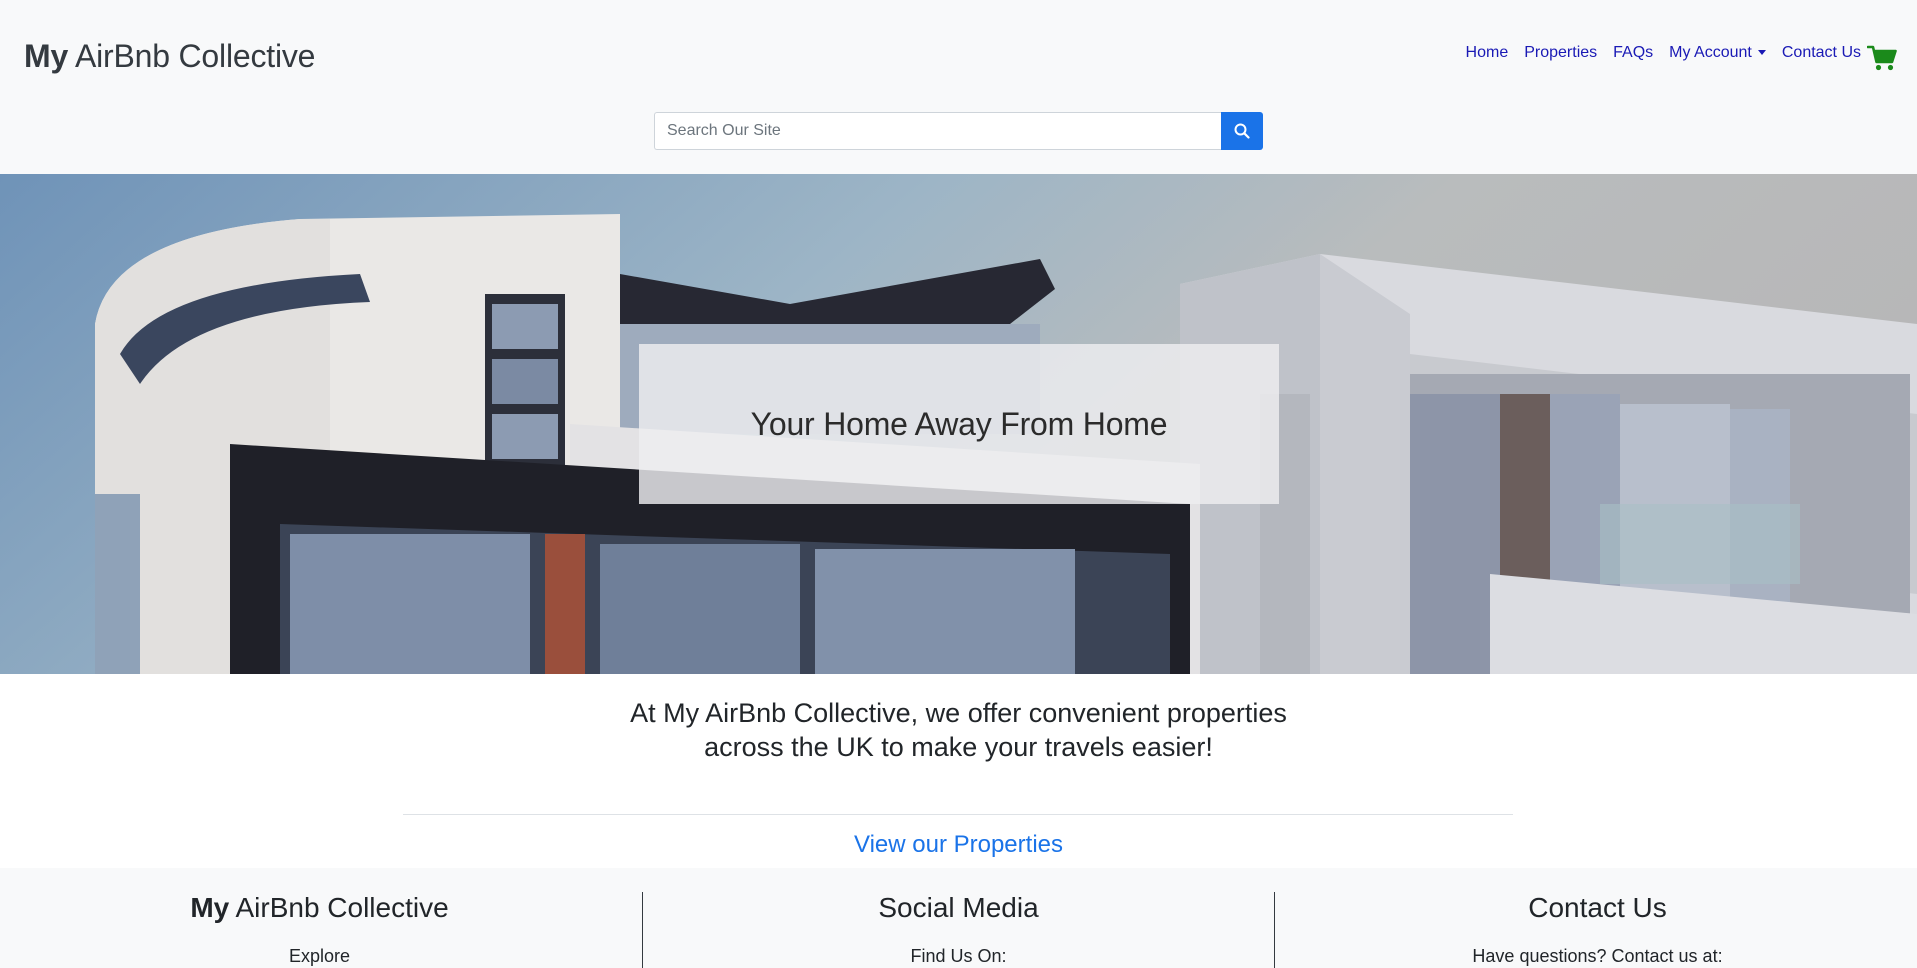 The image size is (1917, 968). What do you see at coordinates (1487, 53) in the screenshot?
I see `nav-home: Home` at bounding box center [1487, 53].